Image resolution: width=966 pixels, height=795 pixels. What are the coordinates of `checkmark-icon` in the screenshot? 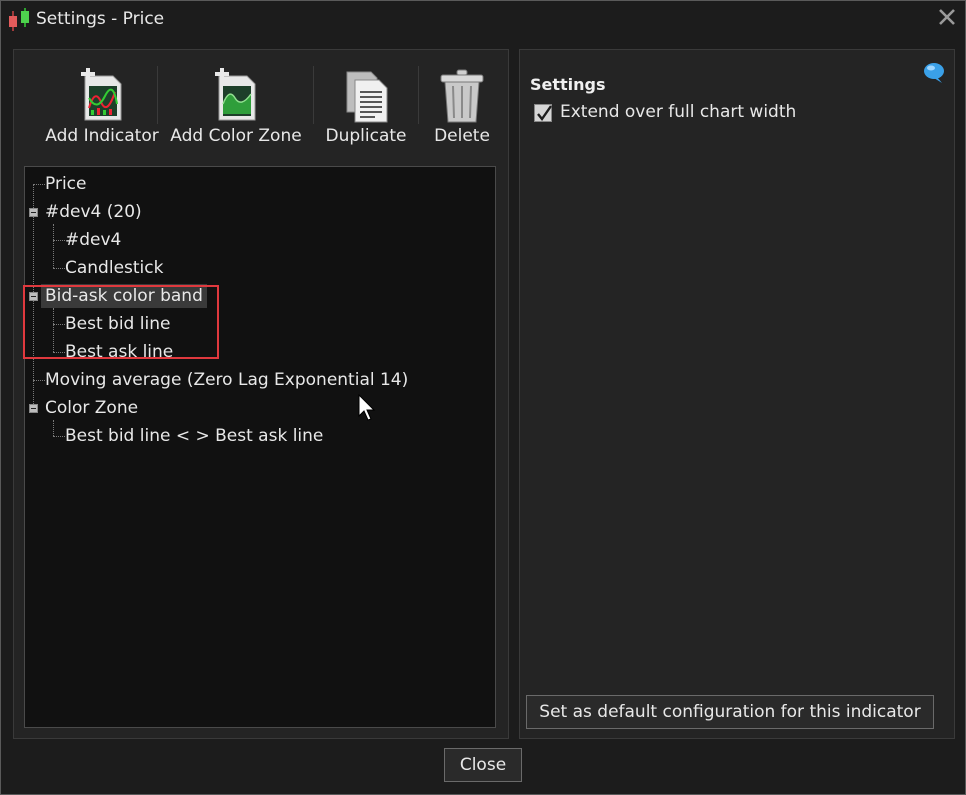 It's located at (544, 113).